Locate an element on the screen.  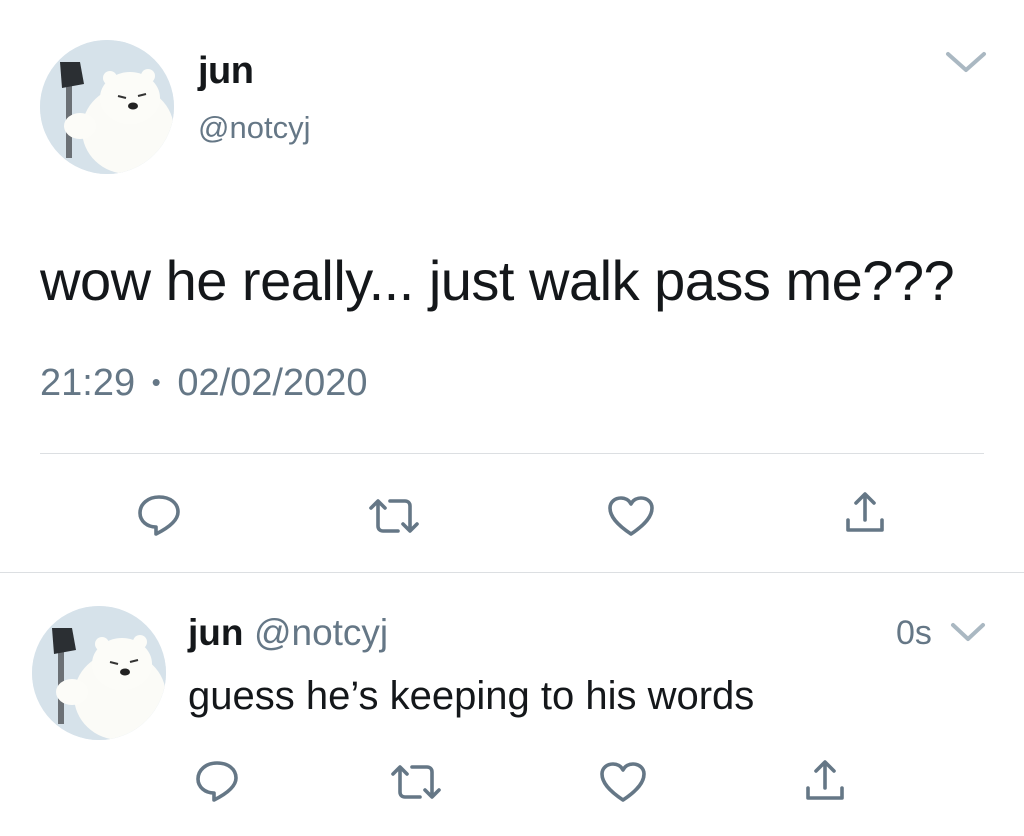
tweet-time: 21:29 is located at coordinates (87, 383).